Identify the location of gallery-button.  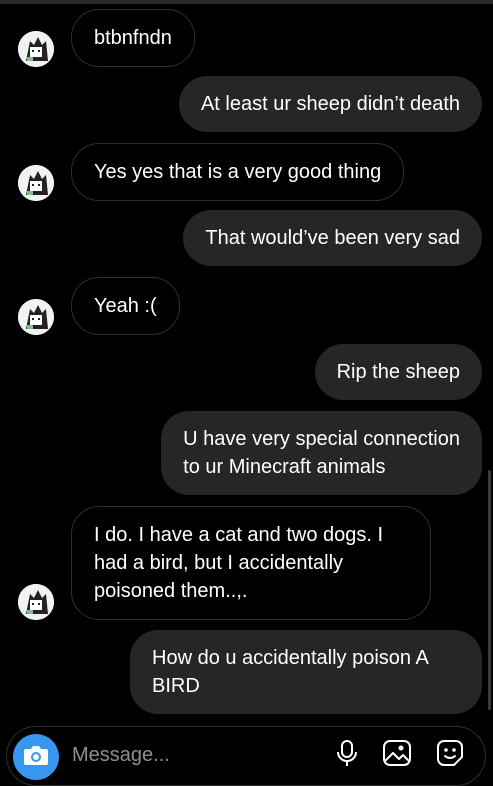
(397, 753).